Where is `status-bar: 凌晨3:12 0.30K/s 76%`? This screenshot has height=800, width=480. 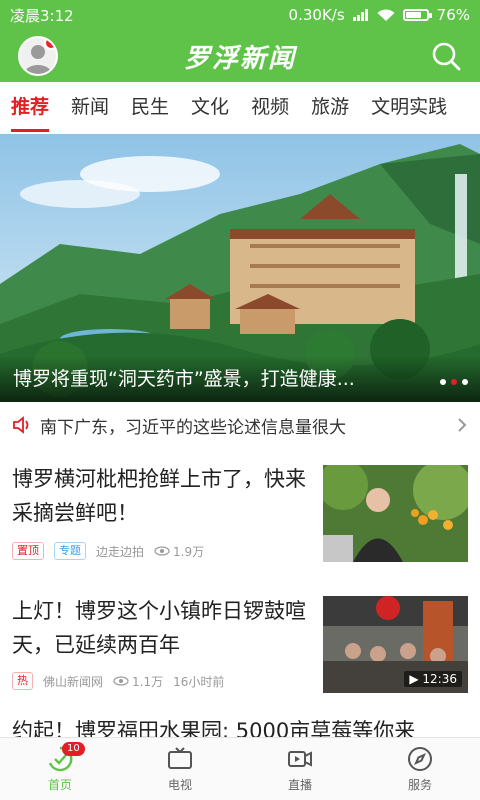 status-bar: 凌晨3:12 0.30K/s 76% is located at coordinates (240, 15).